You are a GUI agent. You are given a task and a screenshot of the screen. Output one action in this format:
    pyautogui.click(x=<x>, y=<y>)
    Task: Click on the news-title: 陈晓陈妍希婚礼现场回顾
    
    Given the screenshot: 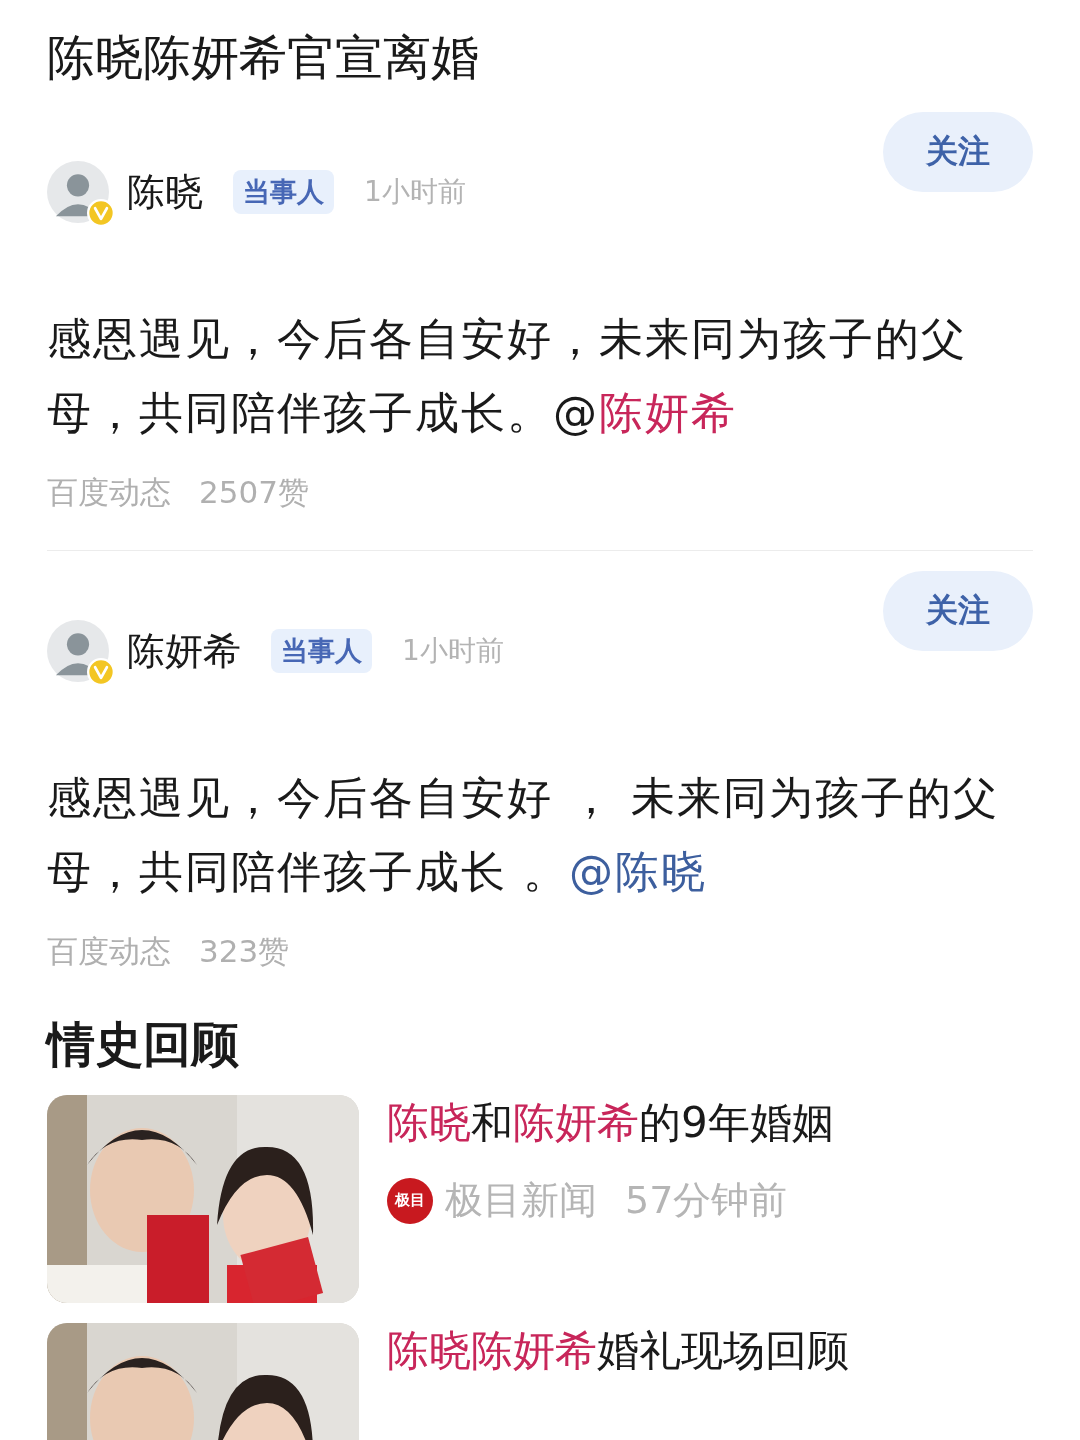 What is the action you would take?
    pyautogui.click(x=618, y=1351)
    